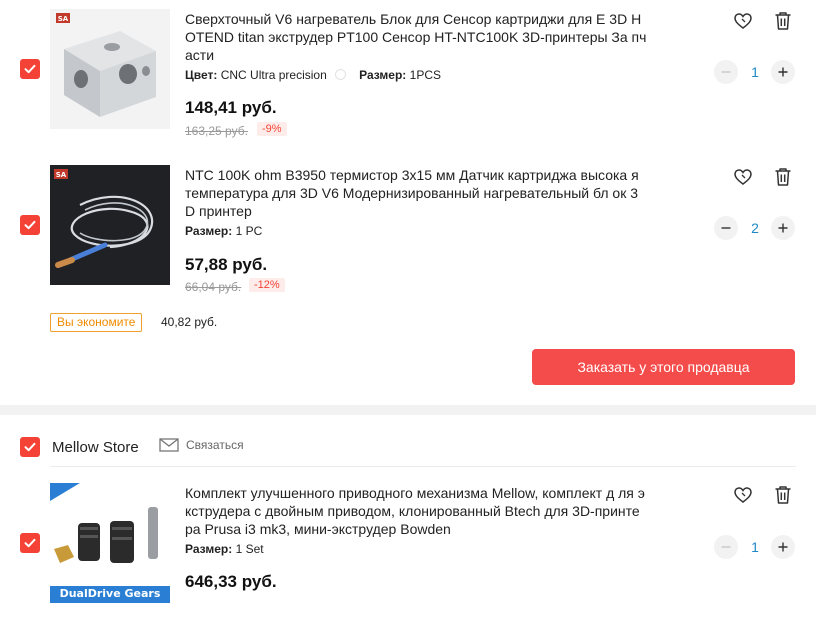 This screenshot has height=618, width=816. I want to click on savings-value: 40,82 руб., so click(189, 322).